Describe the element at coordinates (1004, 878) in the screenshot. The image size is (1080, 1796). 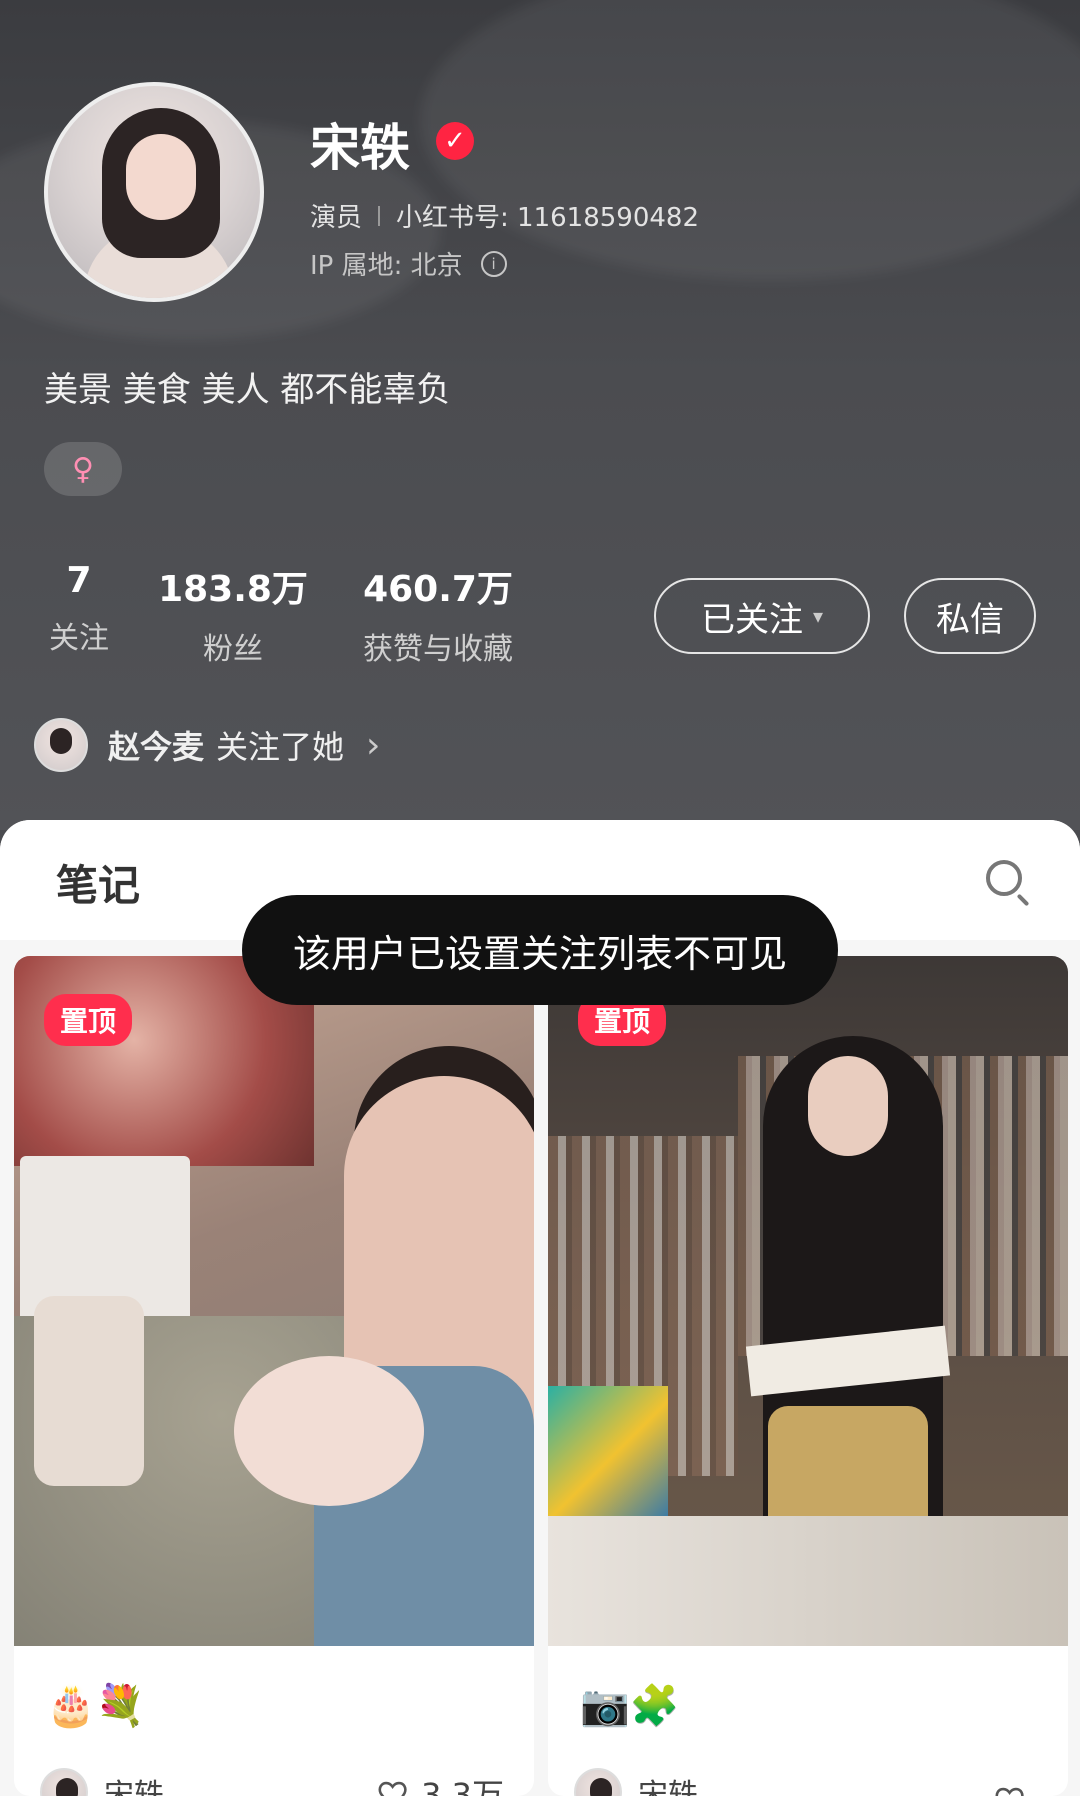
I see `search-icon` at that location.